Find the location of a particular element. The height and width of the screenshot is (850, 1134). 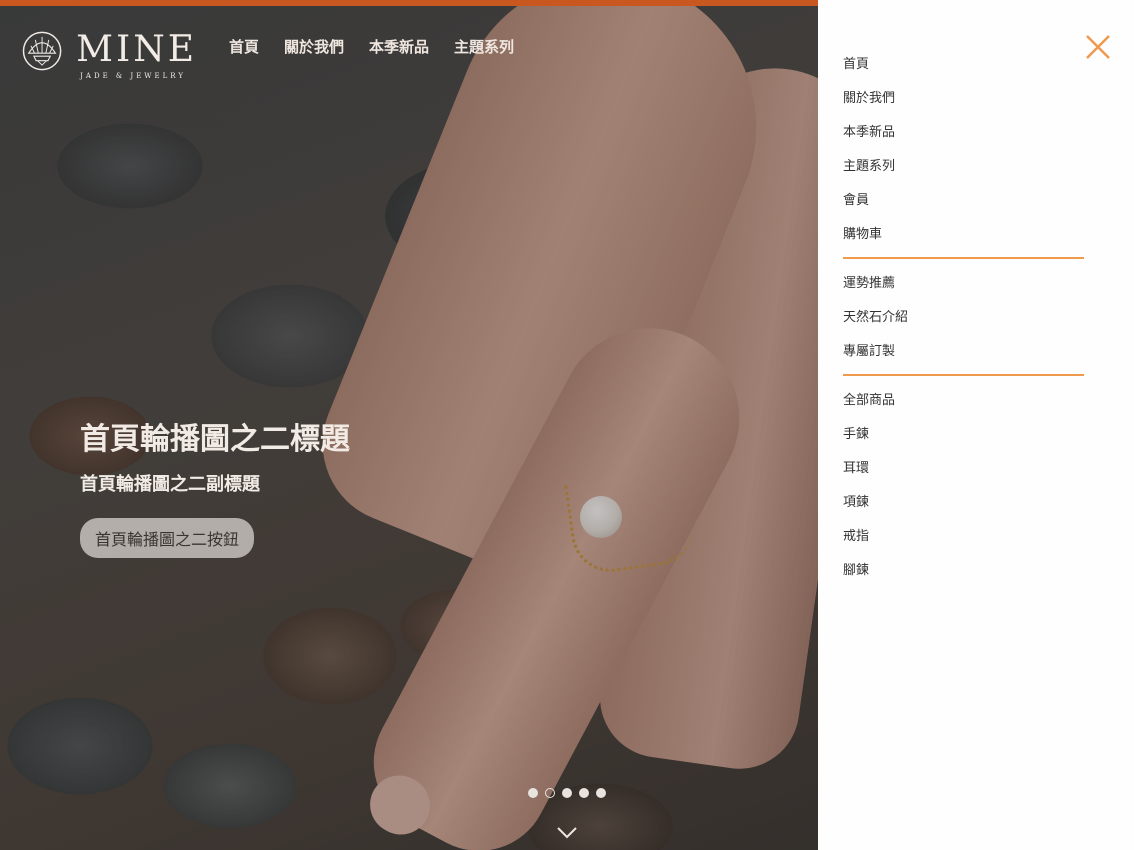

slide-cta-button: 首頁輪播圖之二按鈕 is located at coordinates (167, 538).